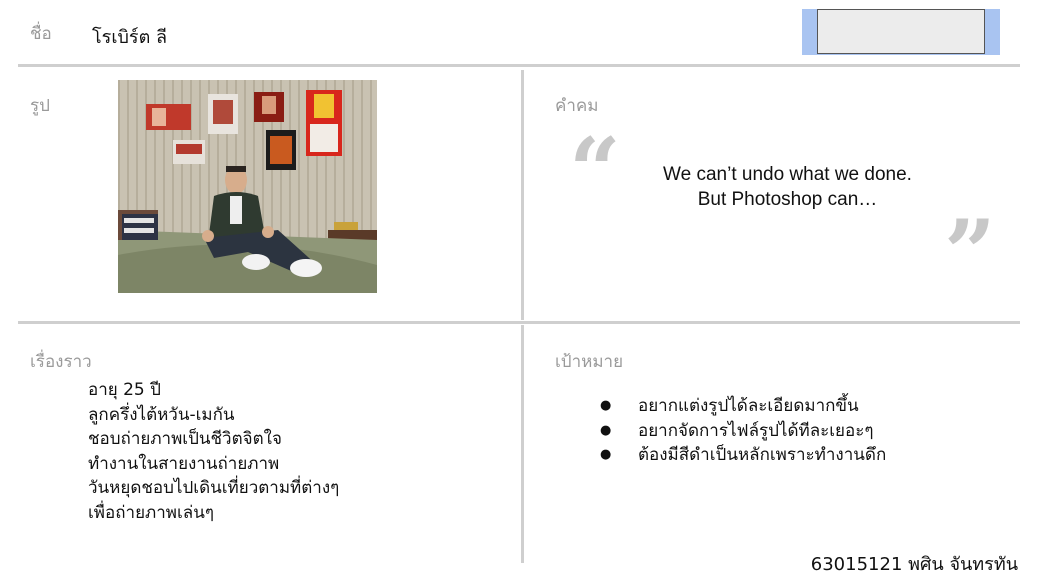 The image size is (1040, 581). Describe the element at coordinates (743, 406) in the screenshot. I see `goal-item: อยากแต่งรูปได้ละเอียดมากขึ้น` at that location.